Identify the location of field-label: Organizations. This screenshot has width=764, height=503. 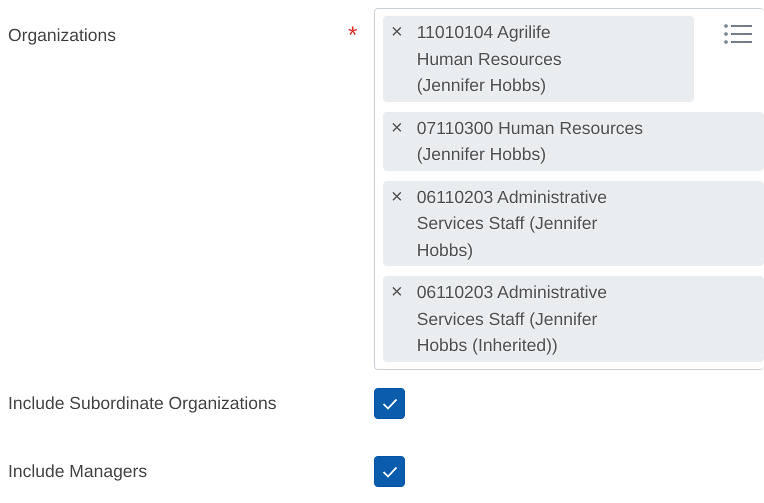
(62, 35).